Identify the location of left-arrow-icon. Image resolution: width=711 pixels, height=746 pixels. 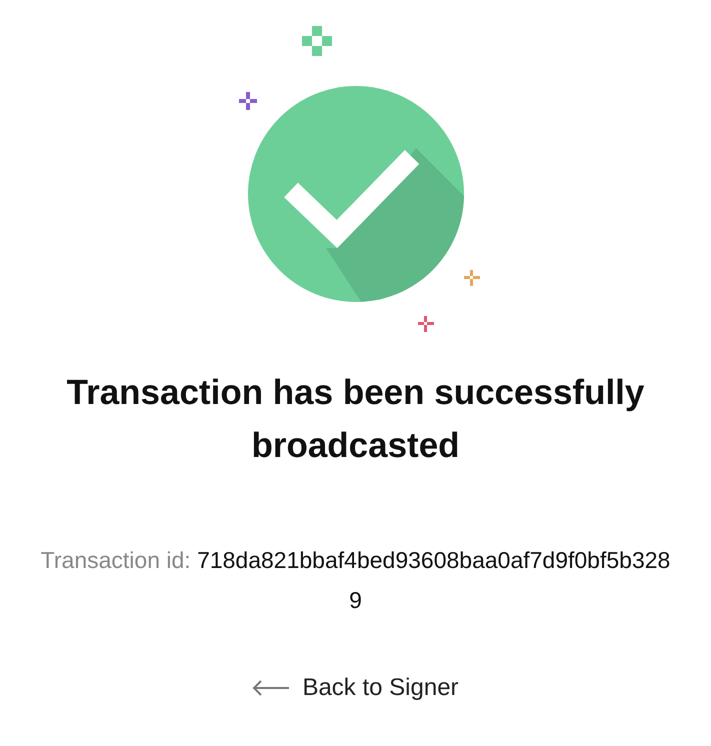
(271, 688).